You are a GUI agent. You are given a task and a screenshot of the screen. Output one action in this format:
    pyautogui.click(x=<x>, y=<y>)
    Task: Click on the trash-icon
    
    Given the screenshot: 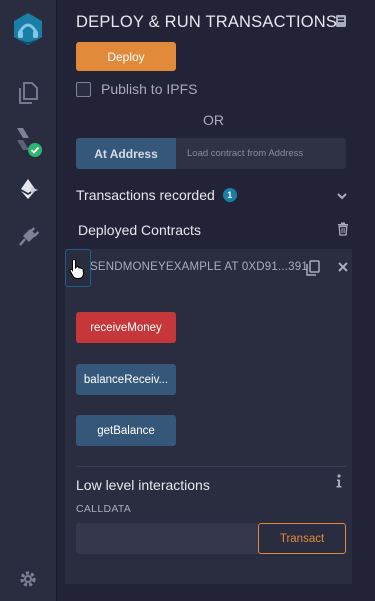 What is the action you would take?
    pyautogui.click(x=343, y=231)
    